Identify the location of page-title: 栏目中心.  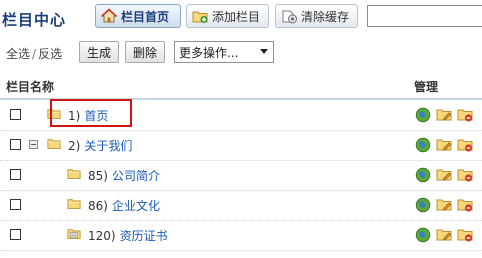
(34, 20).